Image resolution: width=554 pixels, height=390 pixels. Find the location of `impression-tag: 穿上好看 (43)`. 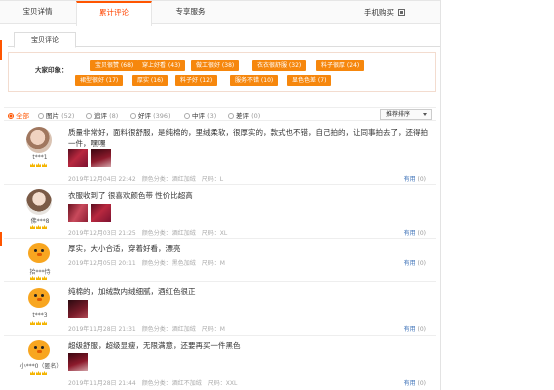

impression-tag: 穿上好看 (43) is located at coordinates (161, 65).